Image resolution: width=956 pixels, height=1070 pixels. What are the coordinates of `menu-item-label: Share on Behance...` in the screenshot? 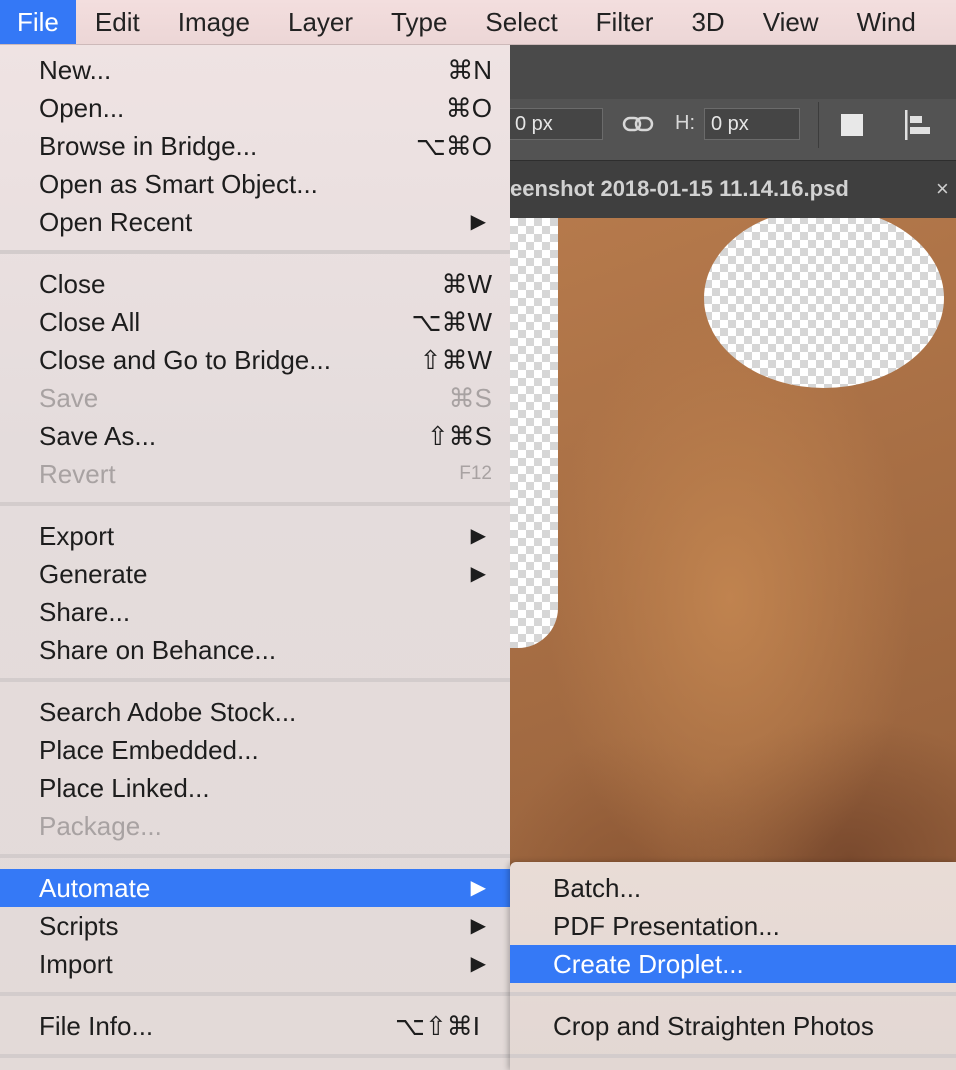 It's located at (158, 650).